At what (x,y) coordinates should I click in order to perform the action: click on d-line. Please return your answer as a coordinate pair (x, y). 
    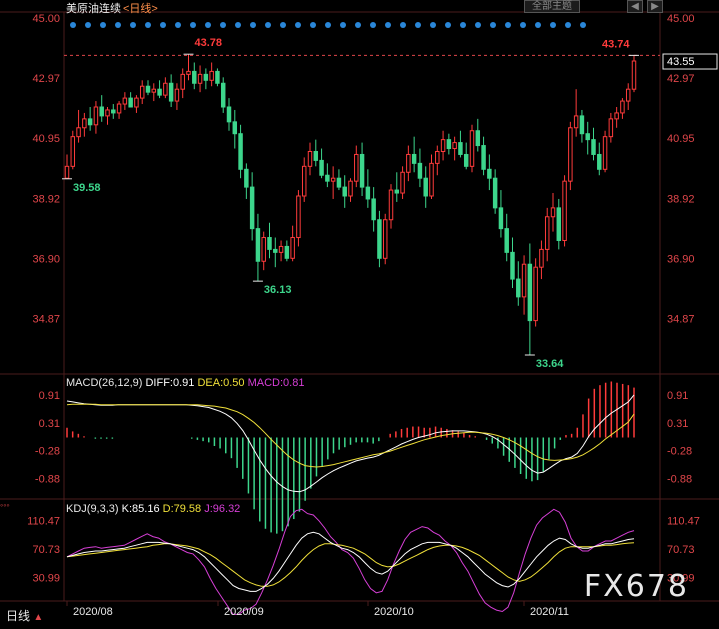
    Looking at the image, I should click on (350, 564).